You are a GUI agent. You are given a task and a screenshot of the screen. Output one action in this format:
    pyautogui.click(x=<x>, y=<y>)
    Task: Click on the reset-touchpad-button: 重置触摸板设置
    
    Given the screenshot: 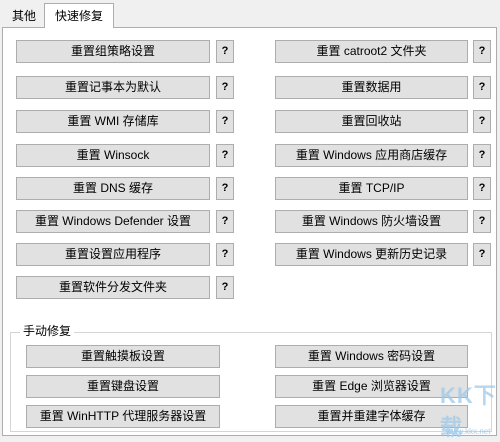 What is the action you would take?
    pyautogui.click(x=123, y=356)
    